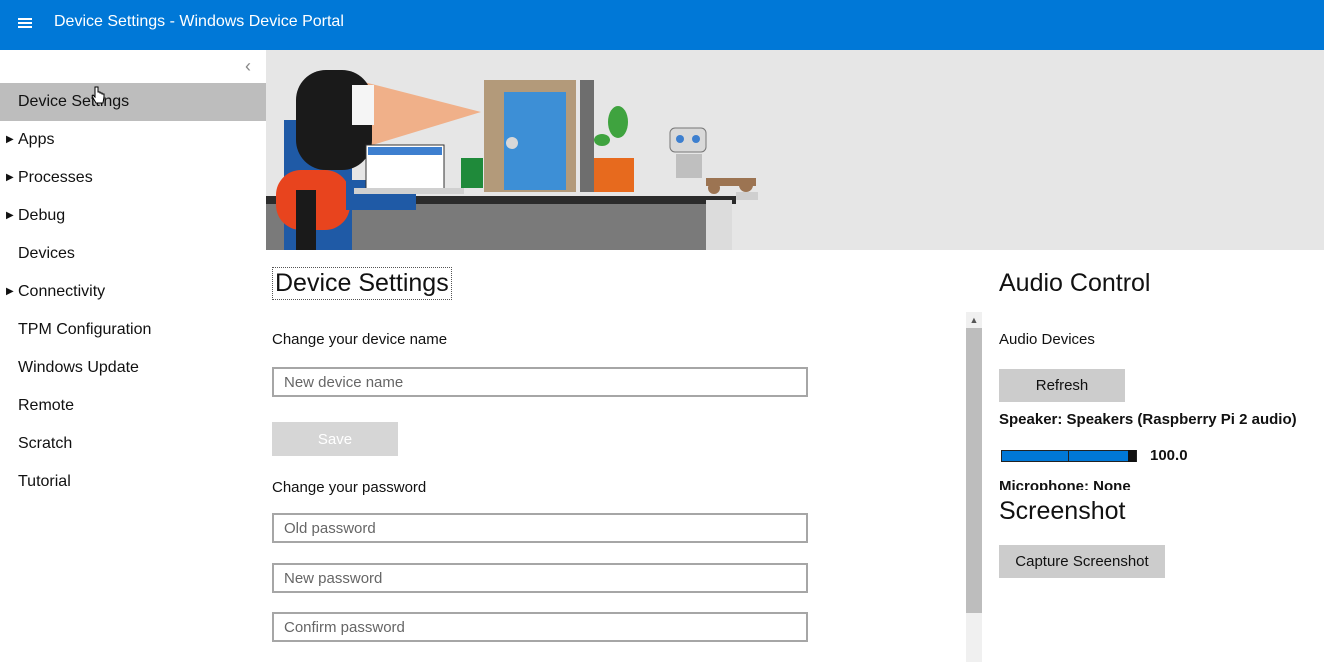 This screenshot has height=662, width=1324. I want to click on app-title: Device Settings - Windows Device Portal, so click(199, 21).